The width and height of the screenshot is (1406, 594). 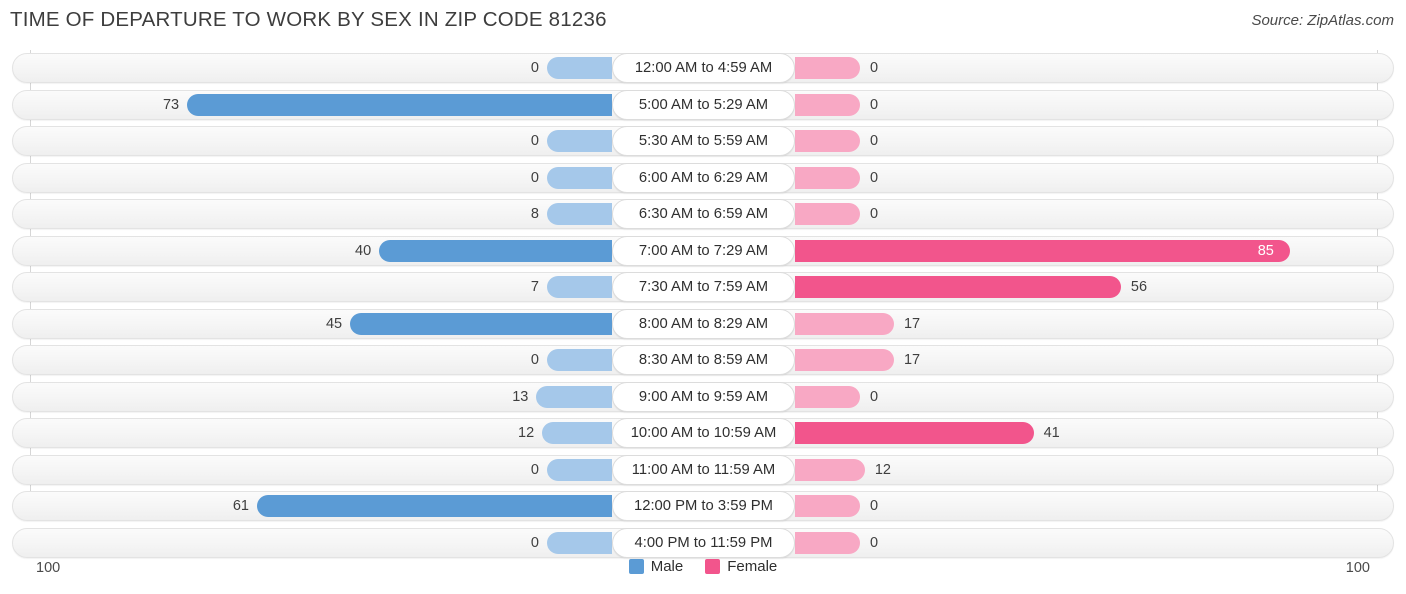 I want to click on bar-value-female: 41, so click(x=1051, y=433).